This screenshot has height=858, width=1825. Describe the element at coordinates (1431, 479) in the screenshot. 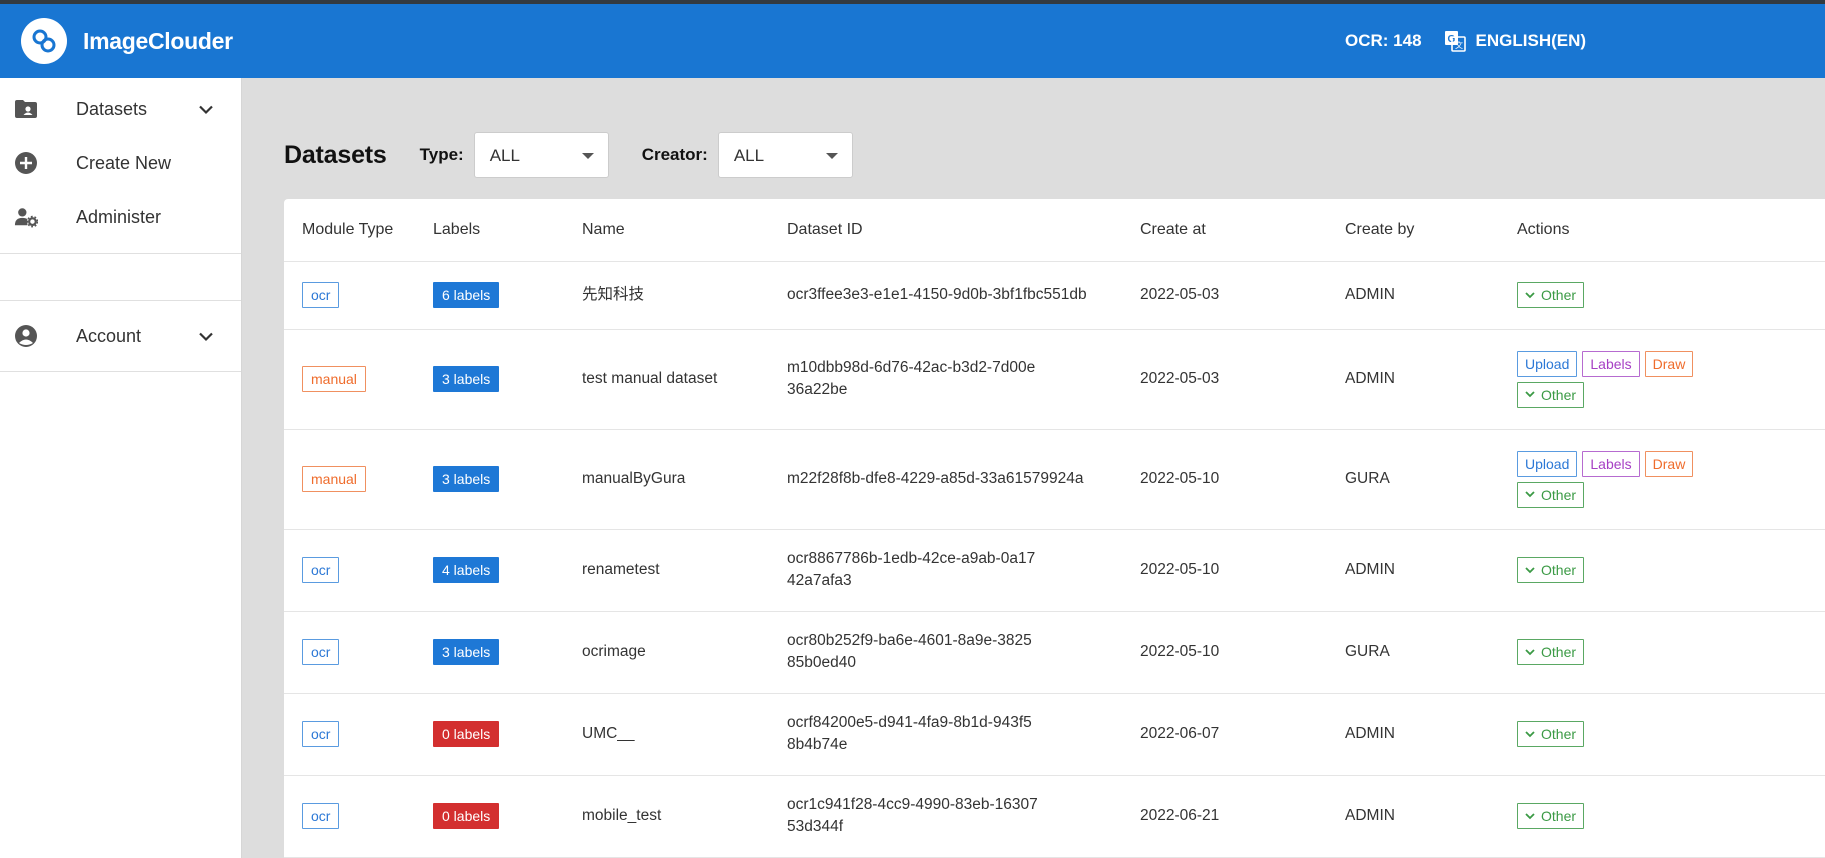

I see `created-by: GURA` at that location.